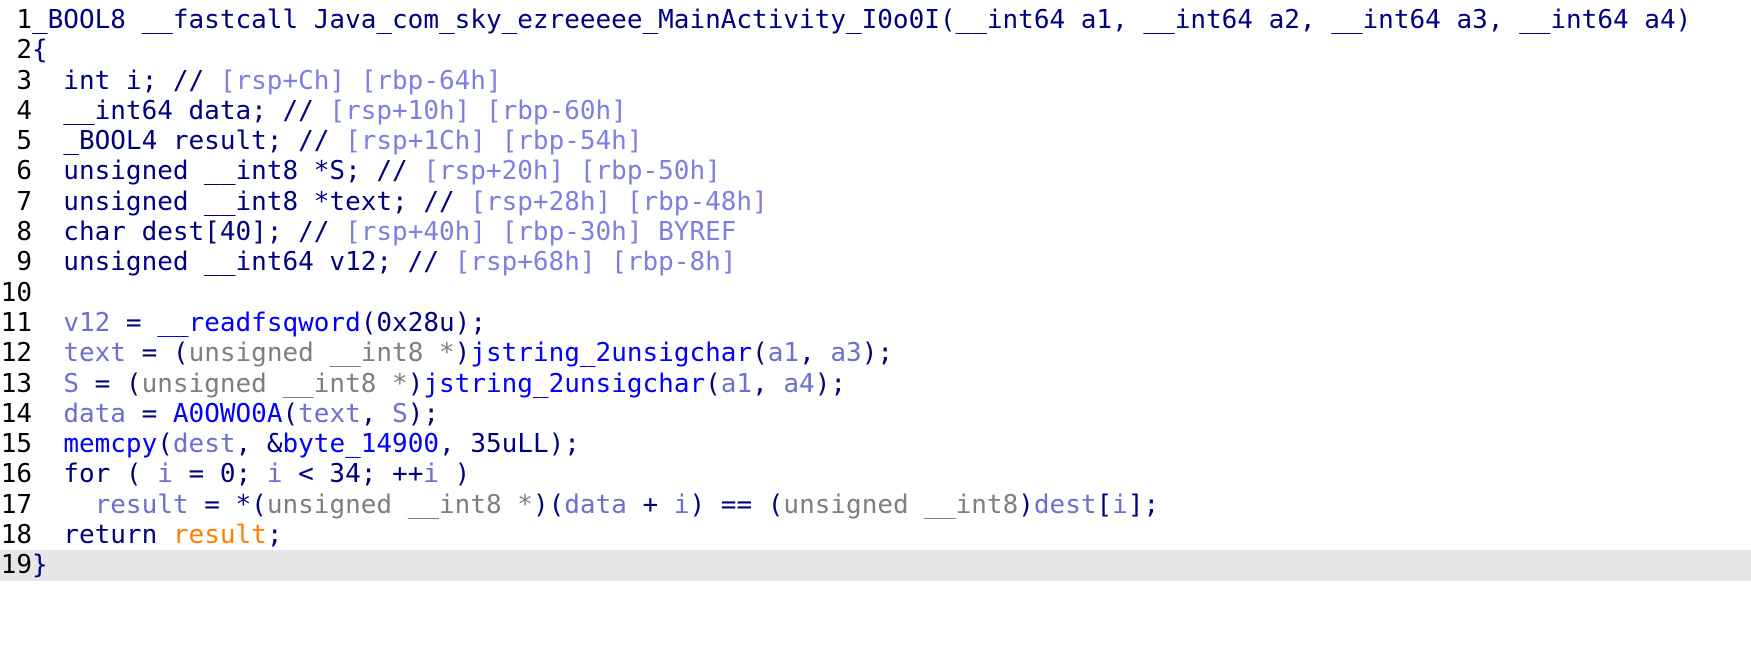 This screenshot has height=647, width=1751. Describe the element at coordinates (274, 535) in the screenshot. I see `code-token: ;` at that location.